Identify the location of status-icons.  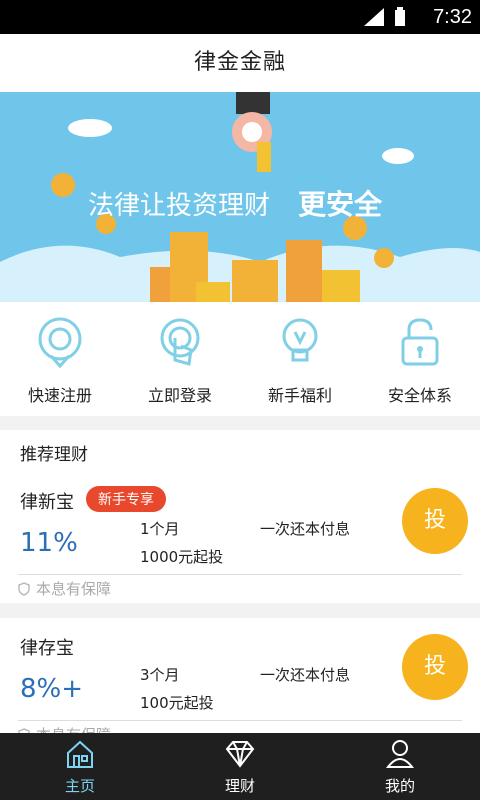
(385, 17).